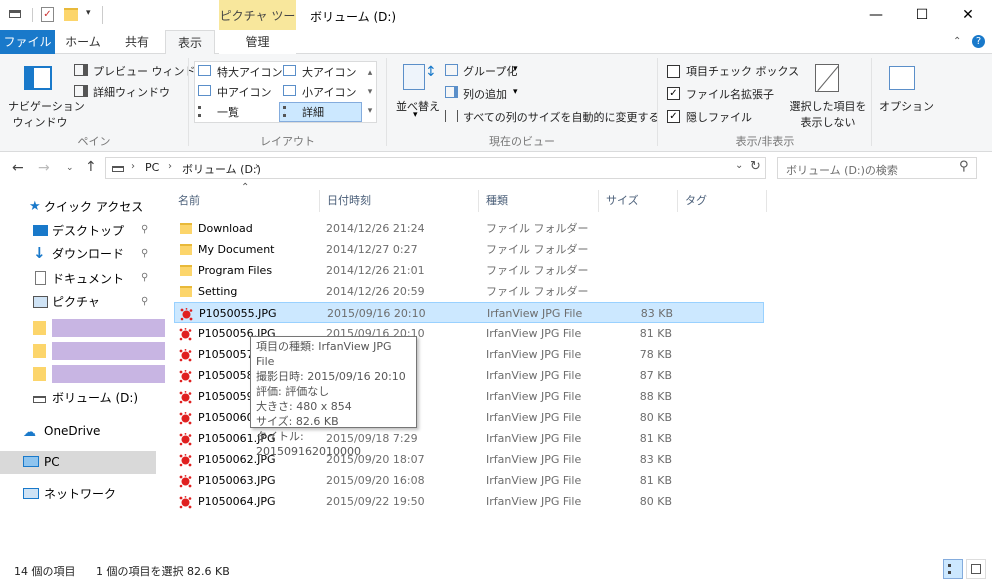 The width and height of the screenshot is (992, 582). What do you see at coordinates (304, 406) in the screenshot?
I see `tooltip-line: 大きさ: 480 x 854` at bounding box center [304, 406].